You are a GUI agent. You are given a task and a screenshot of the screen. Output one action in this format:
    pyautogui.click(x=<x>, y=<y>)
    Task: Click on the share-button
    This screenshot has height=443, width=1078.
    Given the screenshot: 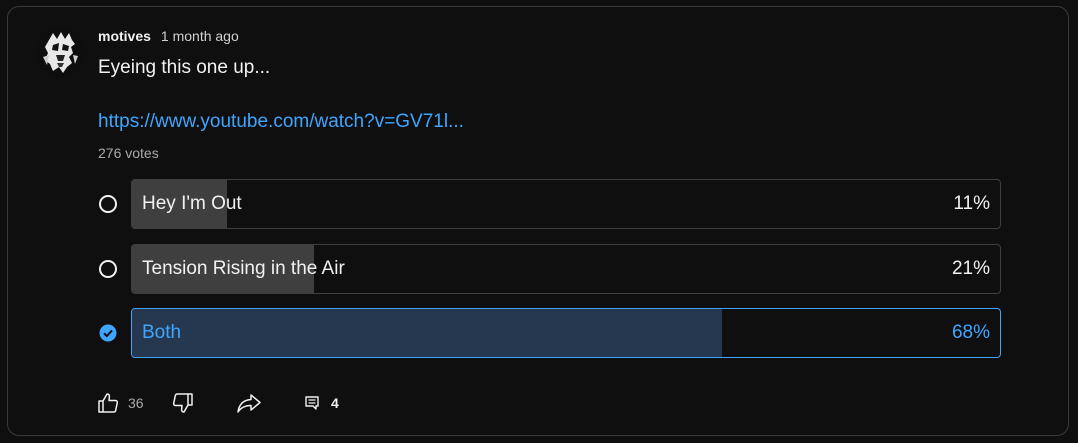 What is the action you would take?
    pyautogui.click(x=249, y=403)
    